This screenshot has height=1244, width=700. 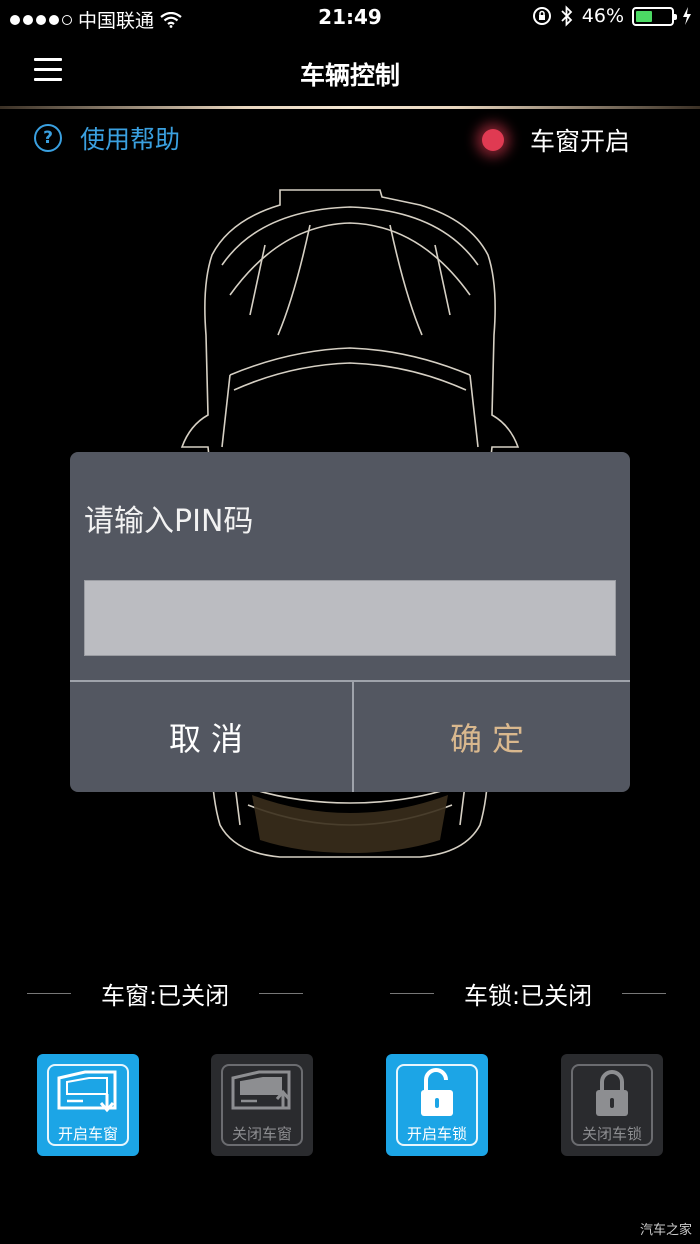 I want to click on help-icon: ?, so click(x=48, y=138).